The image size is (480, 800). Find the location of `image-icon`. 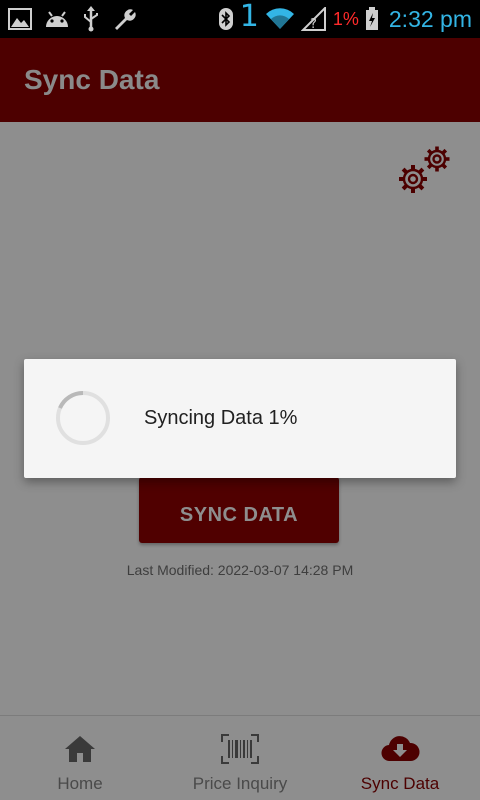

image-icon is located at coordinates (20, 19).